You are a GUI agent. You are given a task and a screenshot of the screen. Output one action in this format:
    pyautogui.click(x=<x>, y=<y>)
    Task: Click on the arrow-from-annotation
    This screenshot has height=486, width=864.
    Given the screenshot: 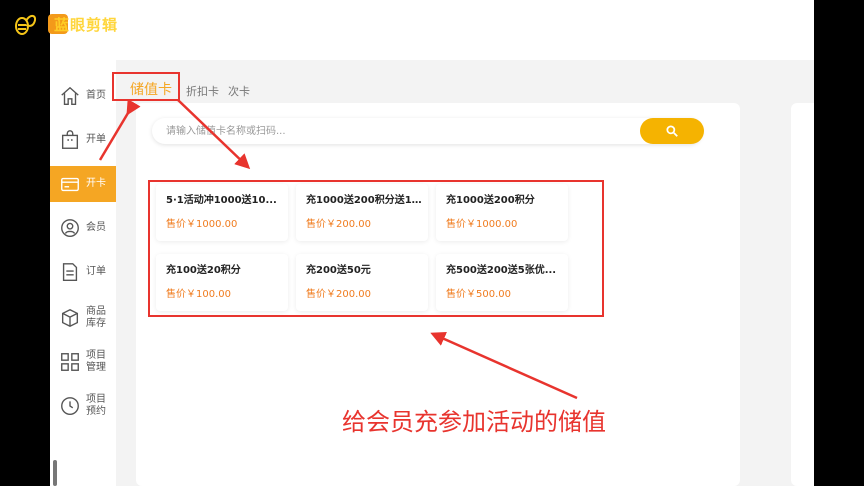 What is the action you would take?
    pyautogui.click(x=504, y=366)
    